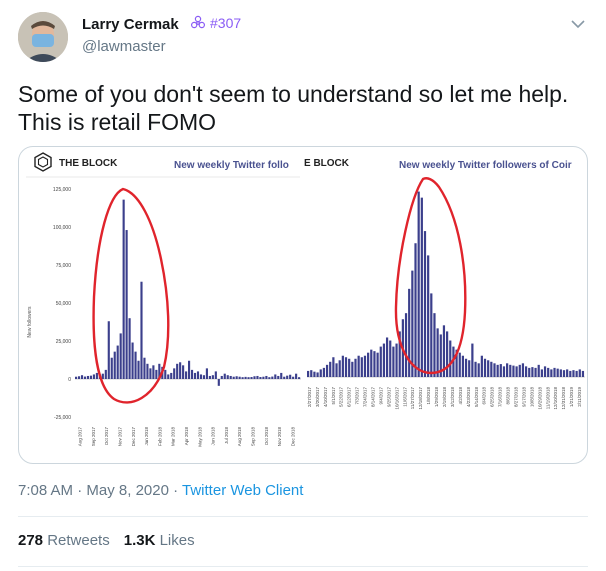 This screenshot has height=571, width=606. I want to click on tweet-text-line: This is retail FOMO, so click(117, 122).